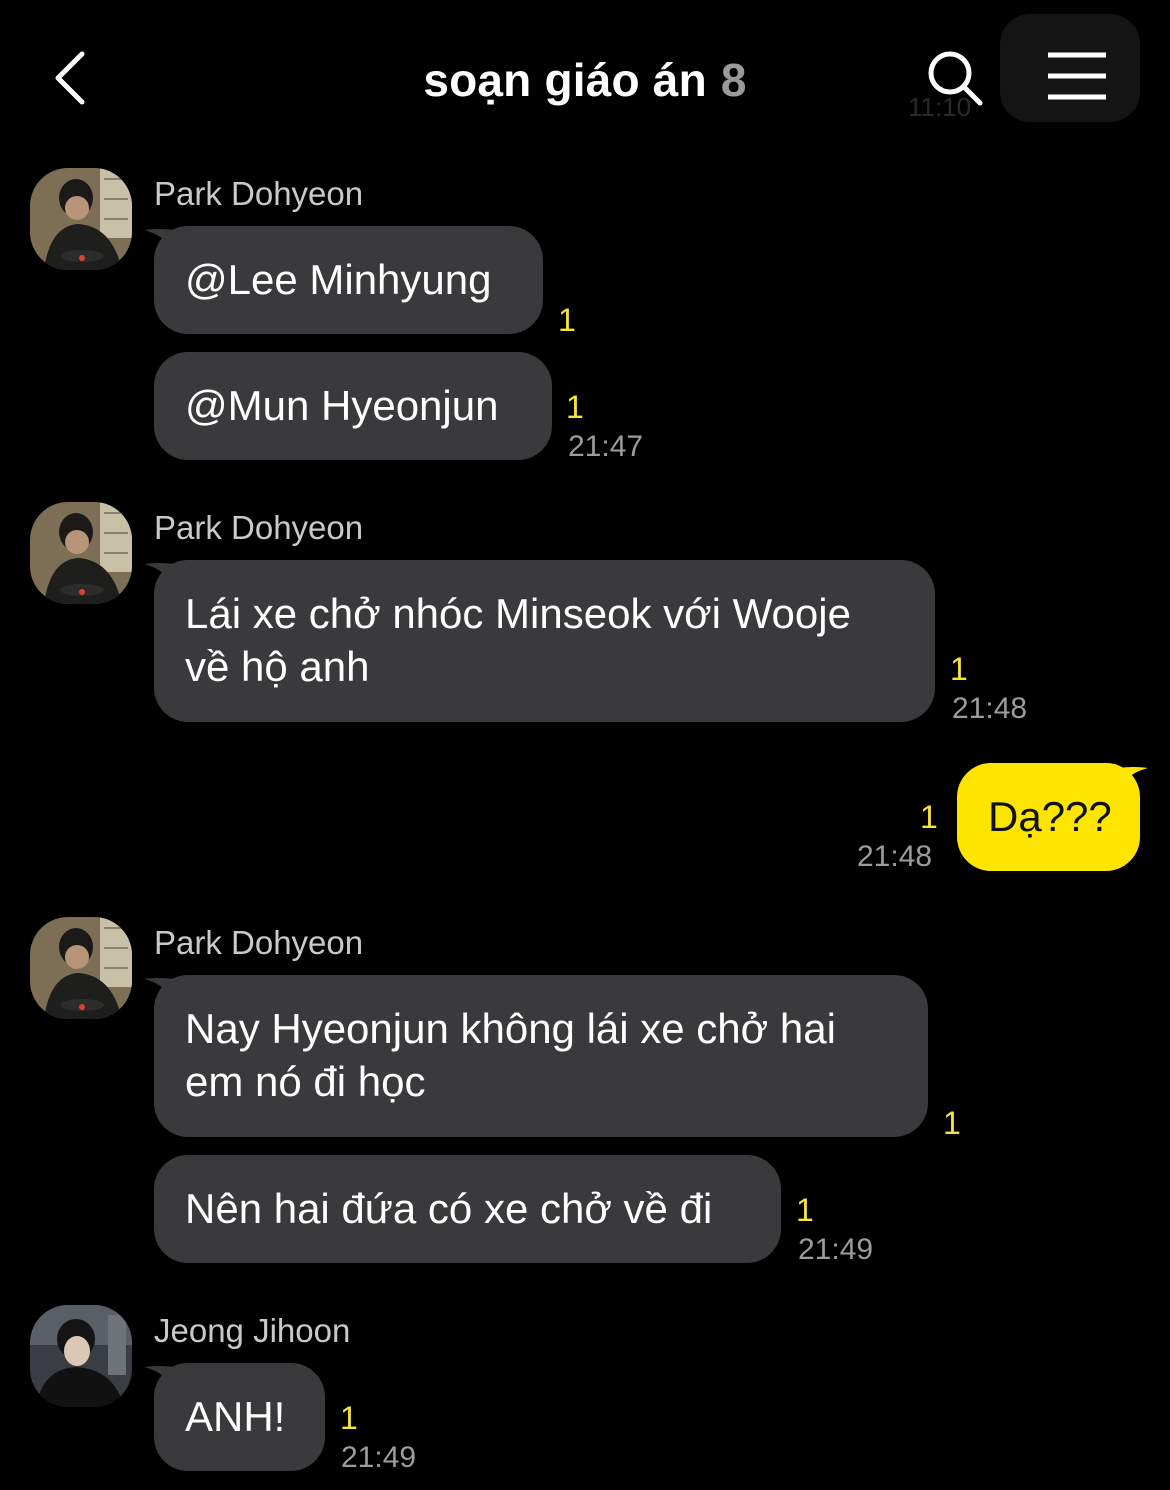 The width and height of the screenshot is (1170, 1490). I want to click on message-text-line: về hộ anh, so click(277, 666).